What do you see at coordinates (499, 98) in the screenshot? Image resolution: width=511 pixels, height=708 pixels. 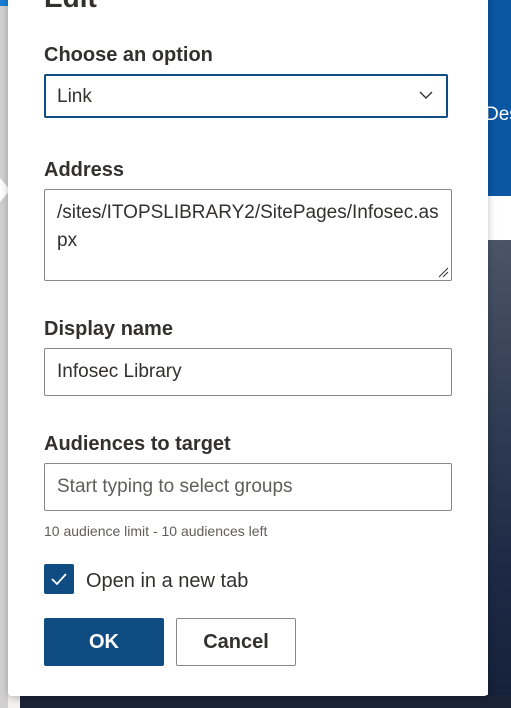 I see `background-header-block` at bounding box center [499, 98].